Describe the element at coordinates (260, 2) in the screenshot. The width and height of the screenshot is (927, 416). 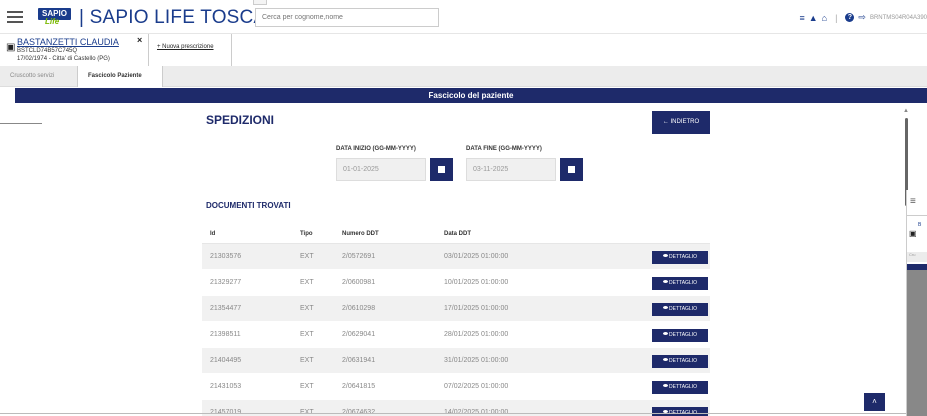
I see `browser-tab-stub` at that location.